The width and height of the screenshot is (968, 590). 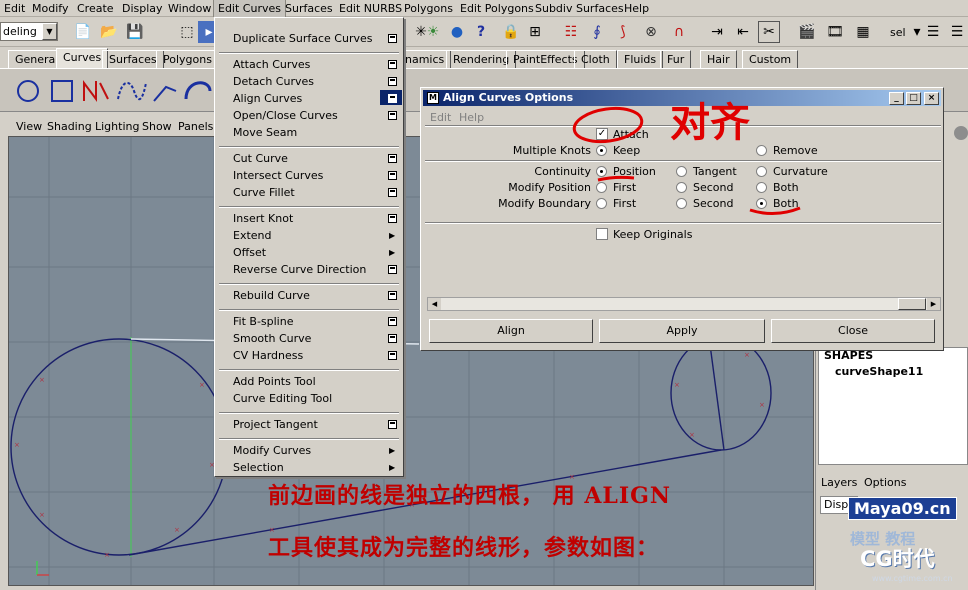 What do you see at coordinates (464, 548) in the screenshot?
I see `annotation-line-2: 工具使其成为完整的线形，参数如图：` at bounding box center [464, 548].